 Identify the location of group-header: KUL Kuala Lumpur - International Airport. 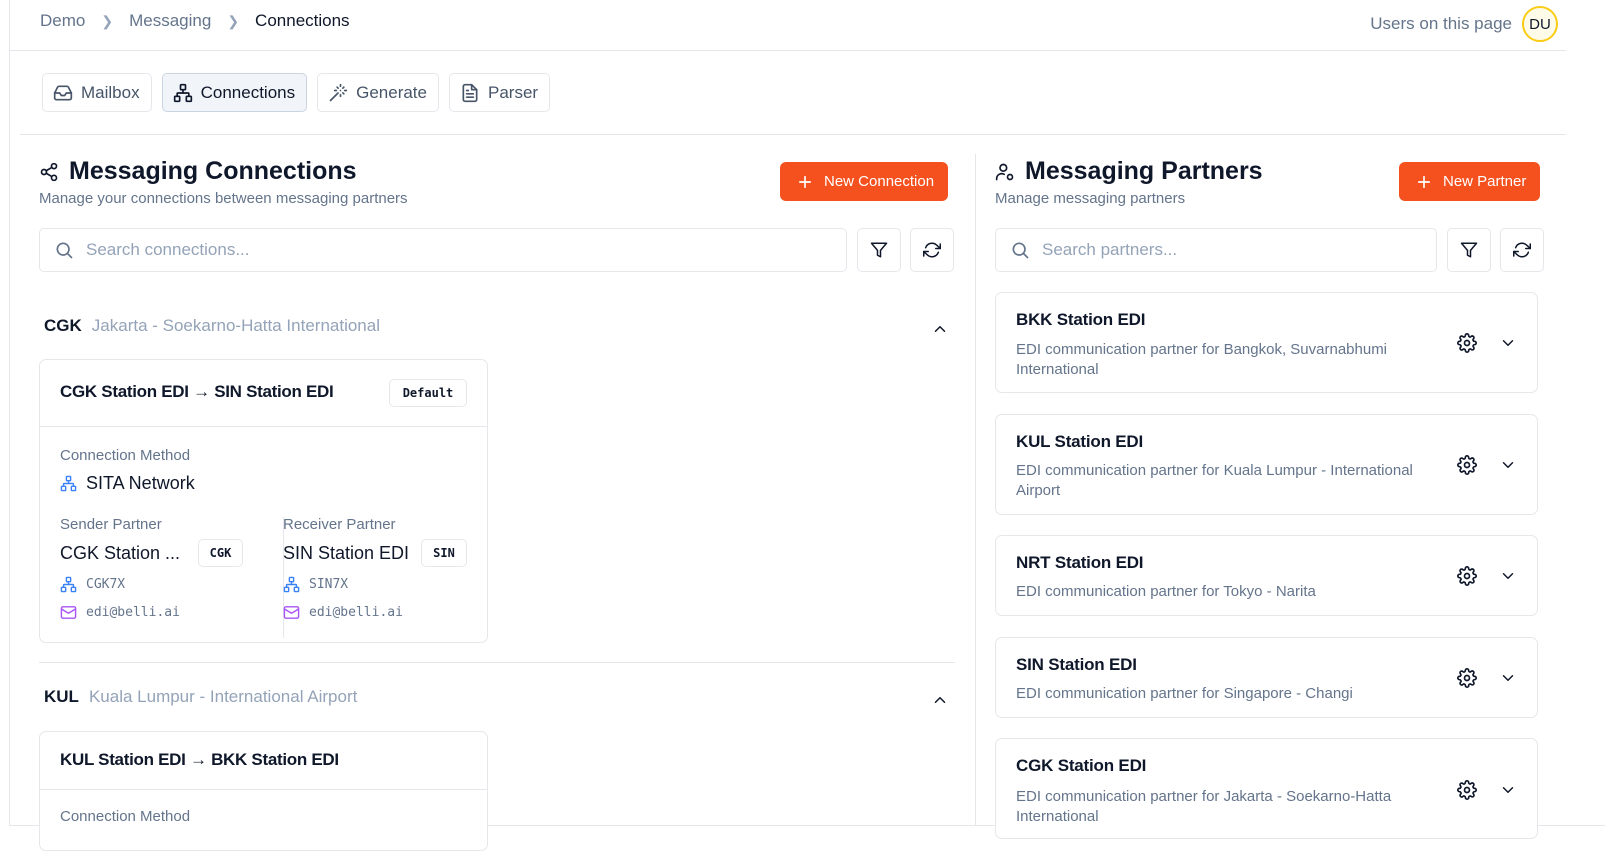
(200, 697).